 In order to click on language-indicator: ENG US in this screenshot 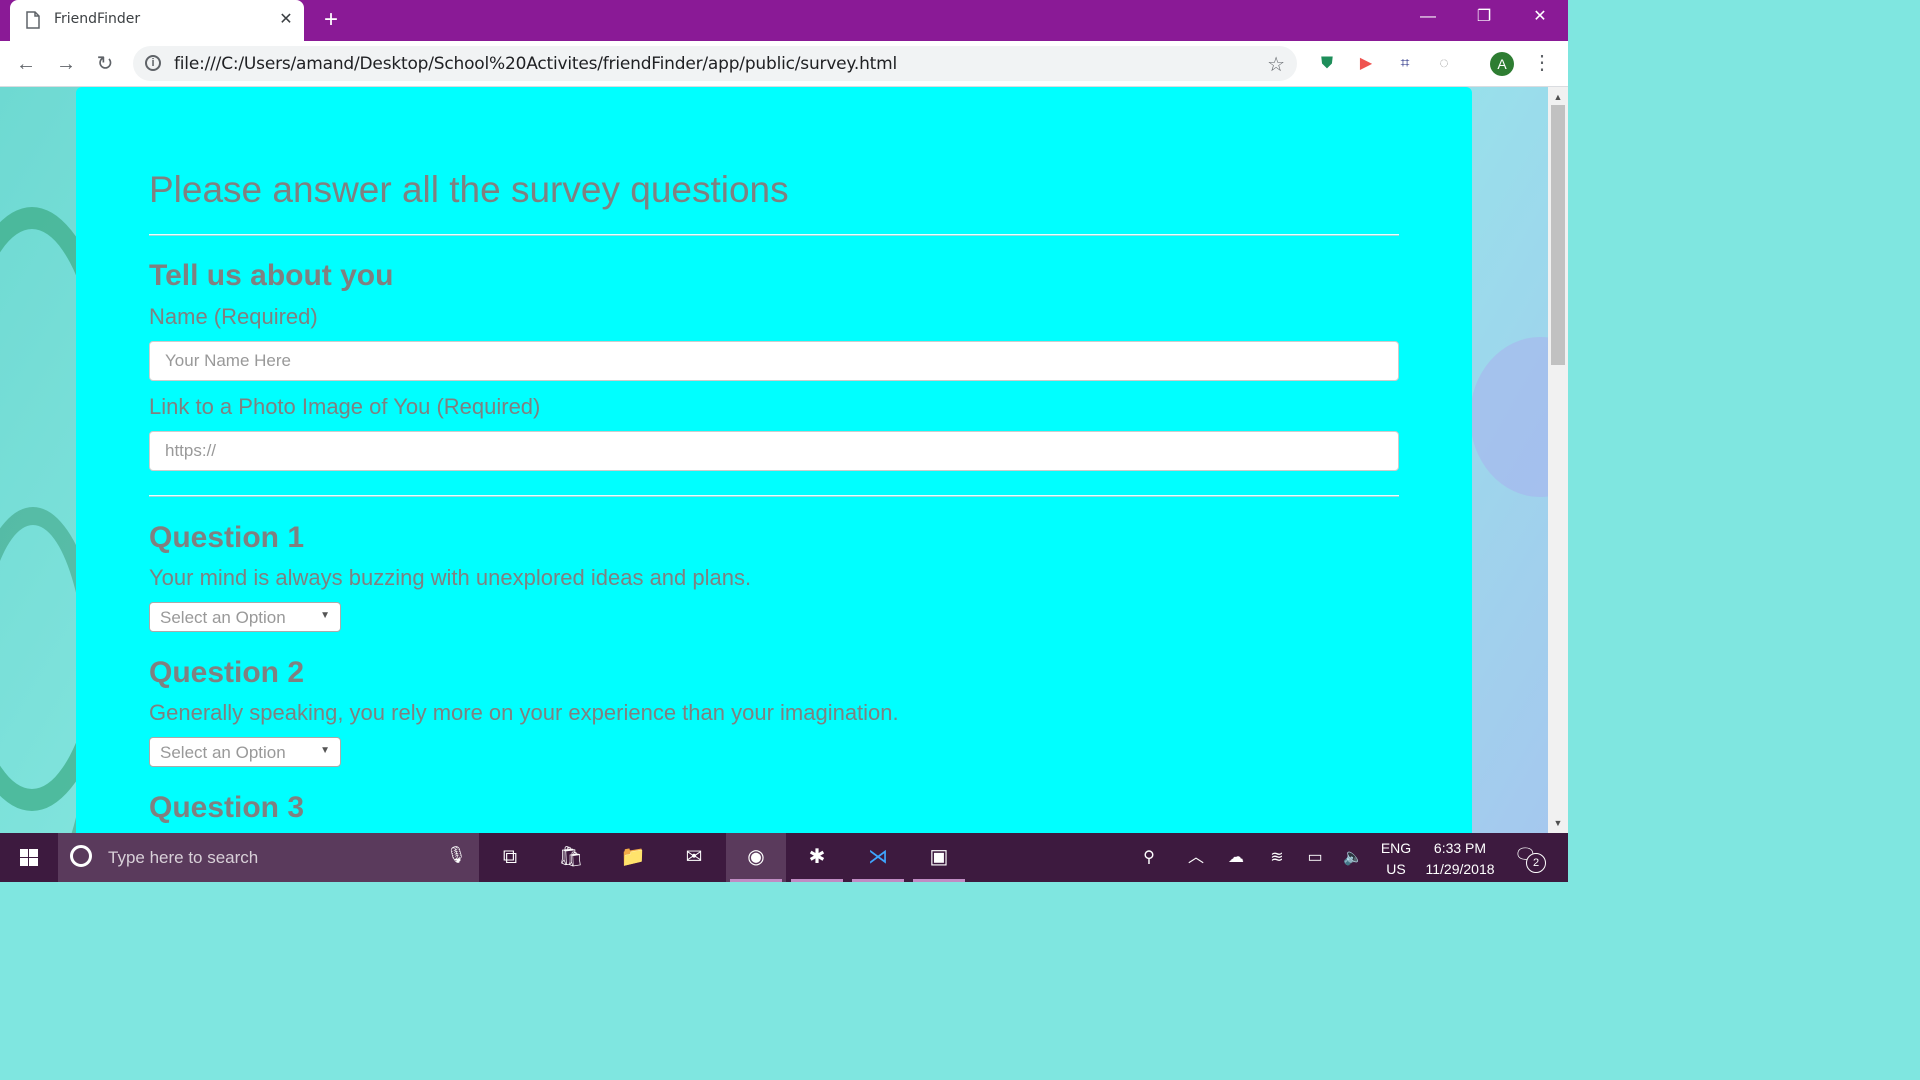, I will do `click(1396, 859)`.